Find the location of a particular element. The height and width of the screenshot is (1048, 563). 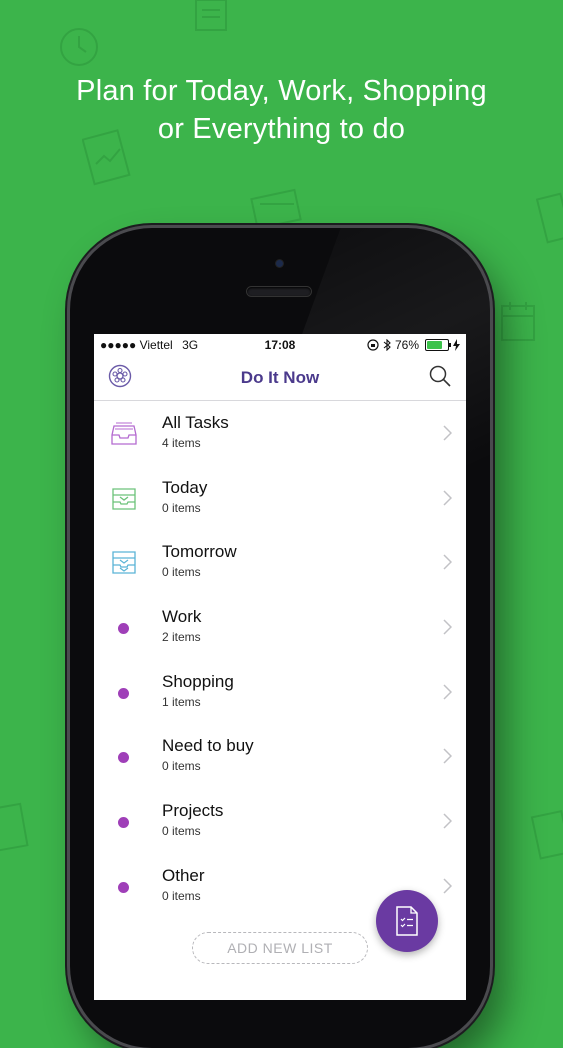

calendar-doodle-icon is located at coordinates (518, 321).